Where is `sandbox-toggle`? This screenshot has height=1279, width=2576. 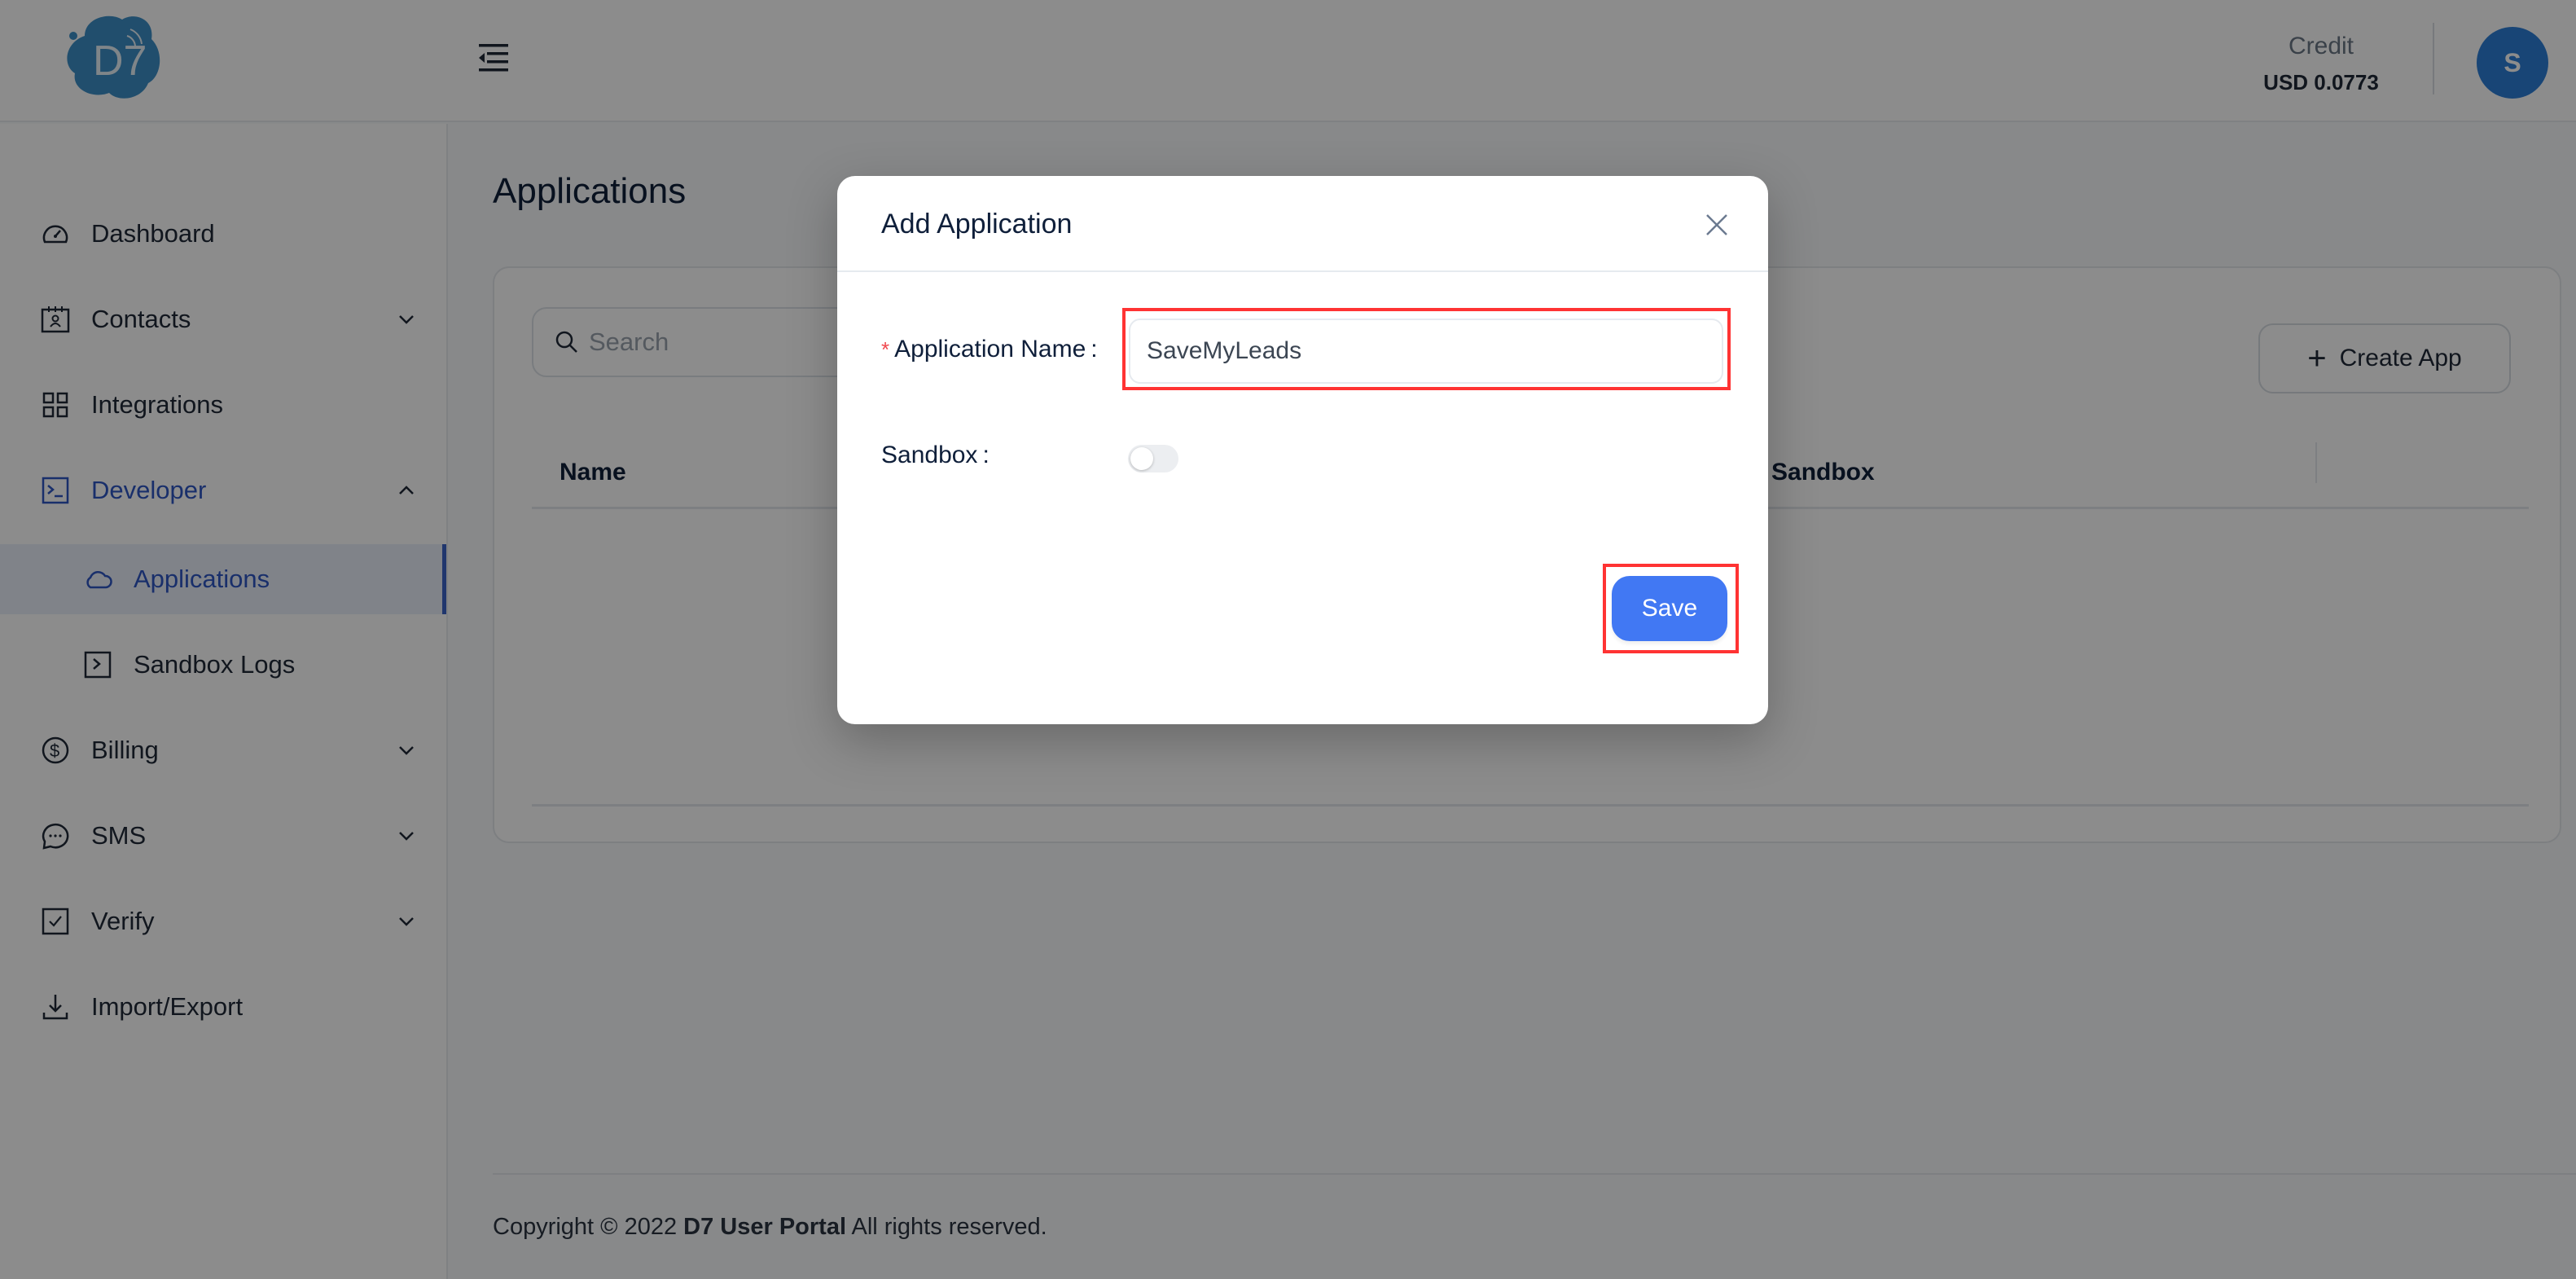
sandbox-toggle is located at coordinates (1153, 459).